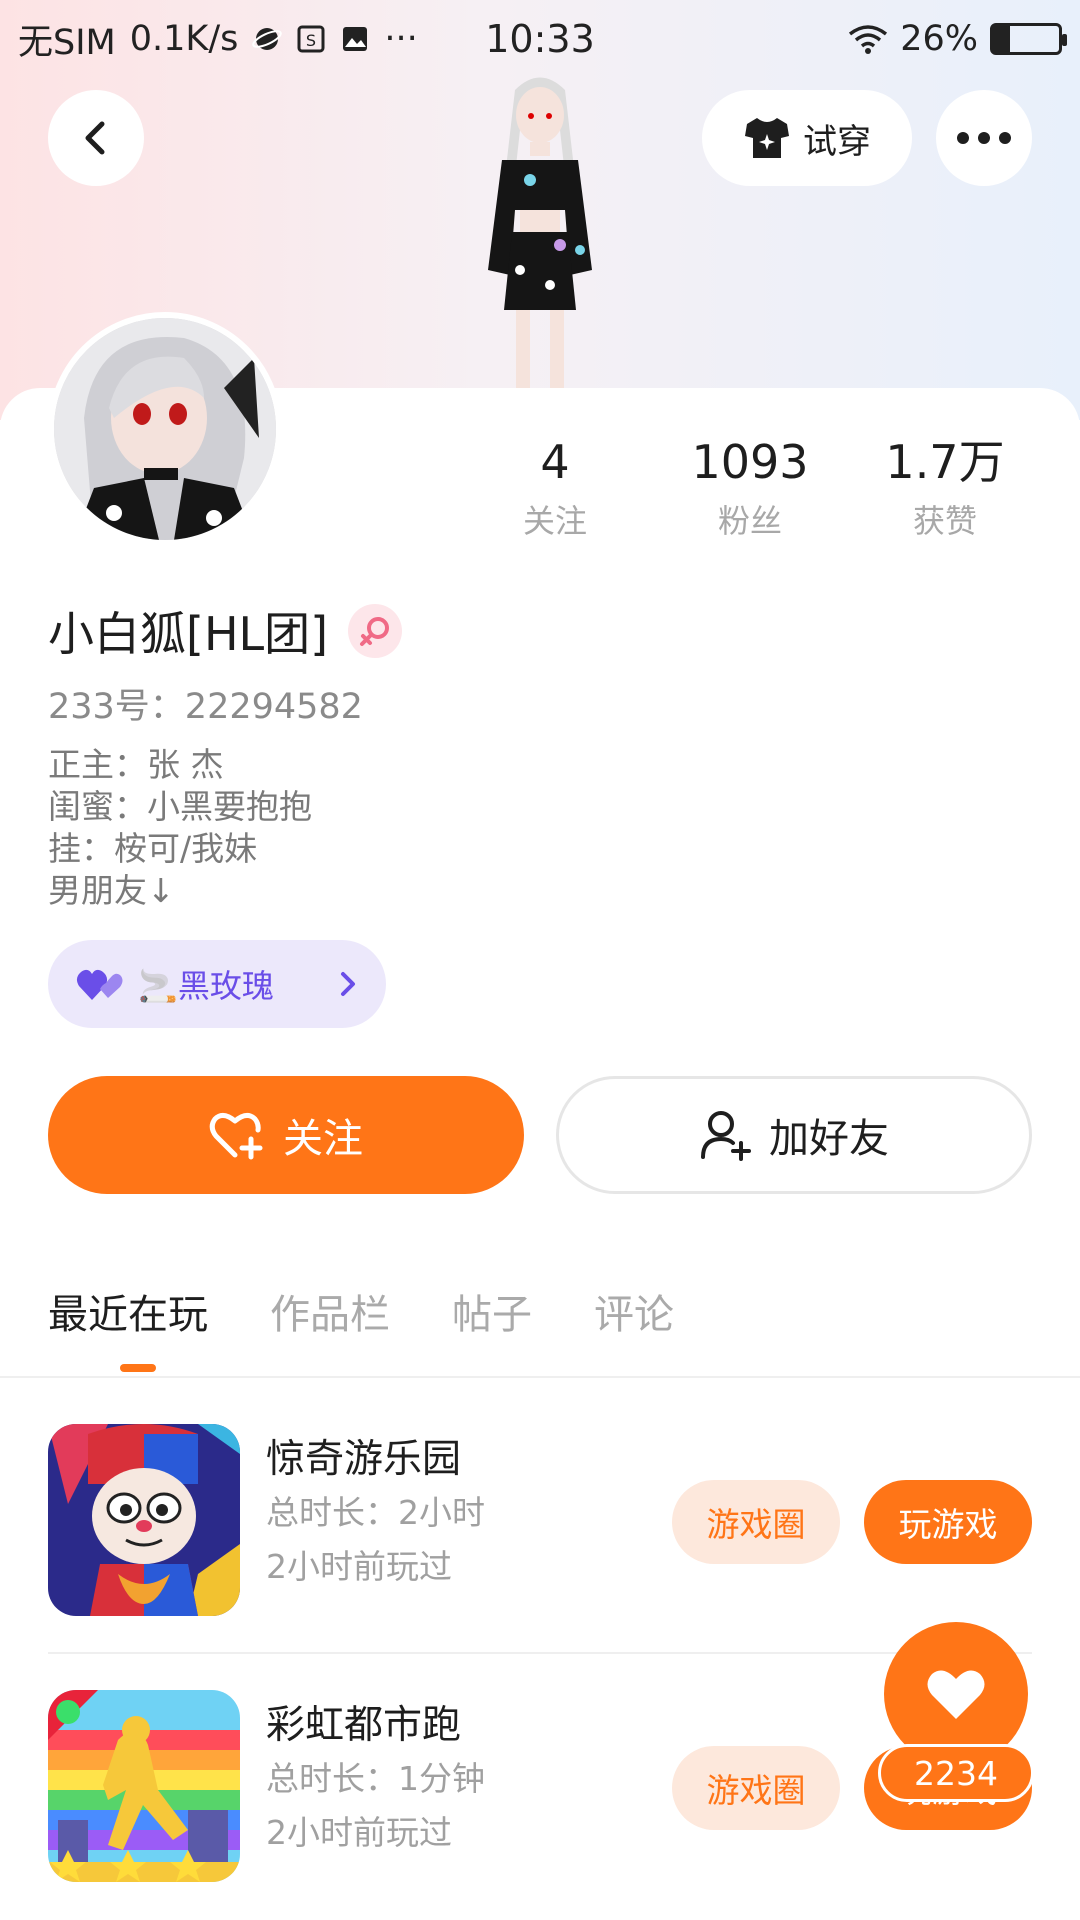 Image resolution: width=1080 pixels, height=1920 pixels. What do you see at coordinates (225, 986) in the screenshot?
I see `tag-label: 黑玫瑰` at bounding box center [225, 986].